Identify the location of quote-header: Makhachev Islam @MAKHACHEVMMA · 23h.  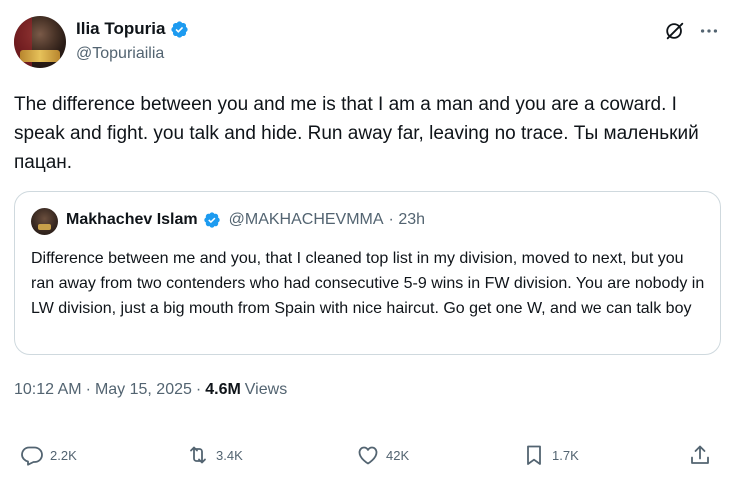
(245, 220).